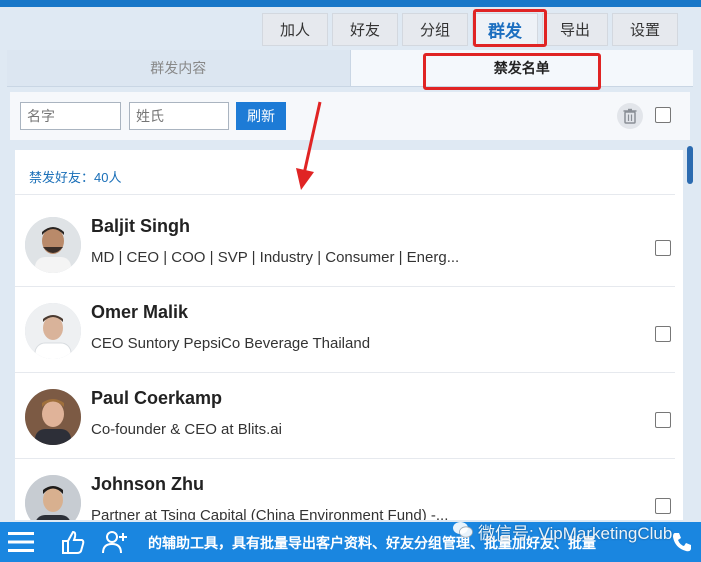  I want to click on divider, so click(345, 194).